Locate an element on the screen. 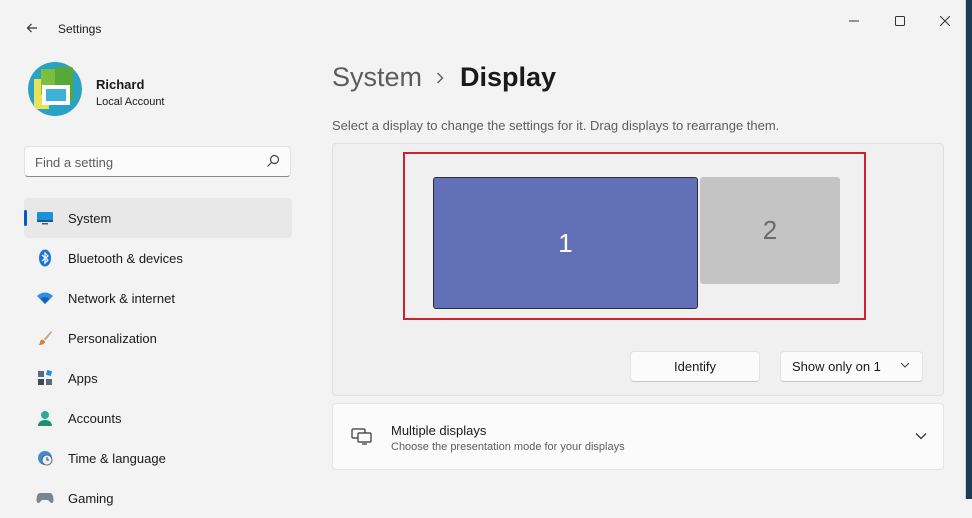 Image resolution: width=972 pixels, height=518 pixels. maximize-icon is located at coordinates (900, 21).